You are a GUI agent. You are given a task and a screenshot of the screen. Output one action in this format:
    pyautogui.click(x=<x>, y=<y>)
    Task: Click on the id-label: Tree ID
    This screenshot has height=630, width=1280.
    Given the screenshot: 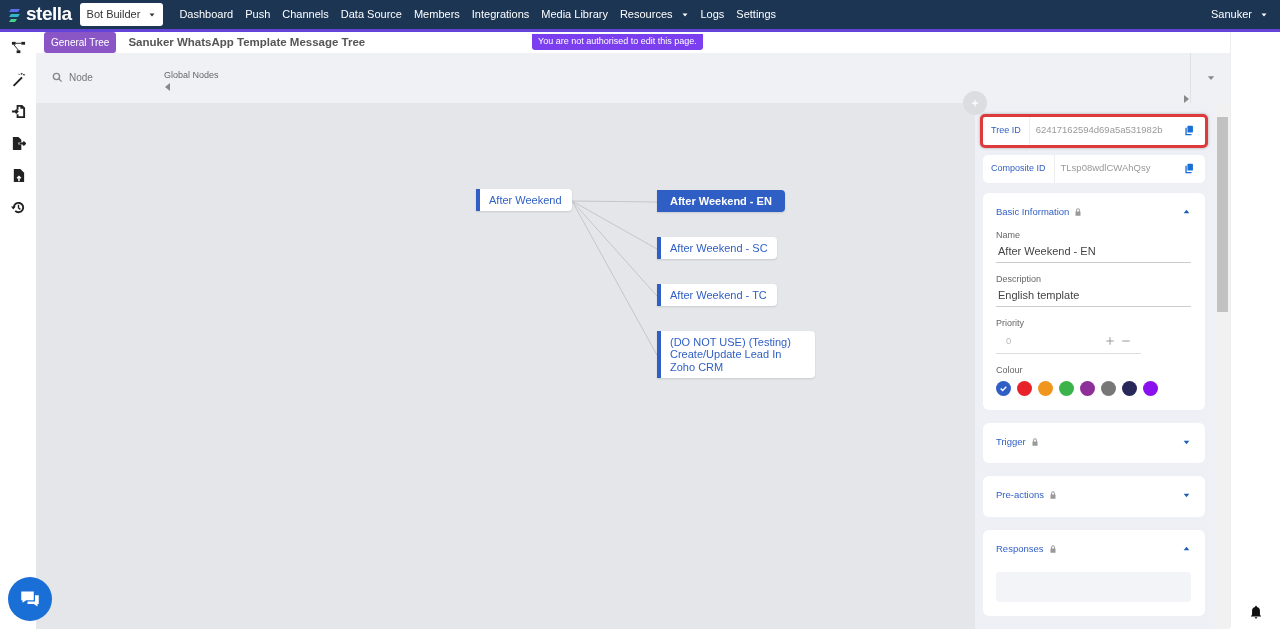 What is the action you would take?
    pyautogui.click(x=1006, y=130)
    